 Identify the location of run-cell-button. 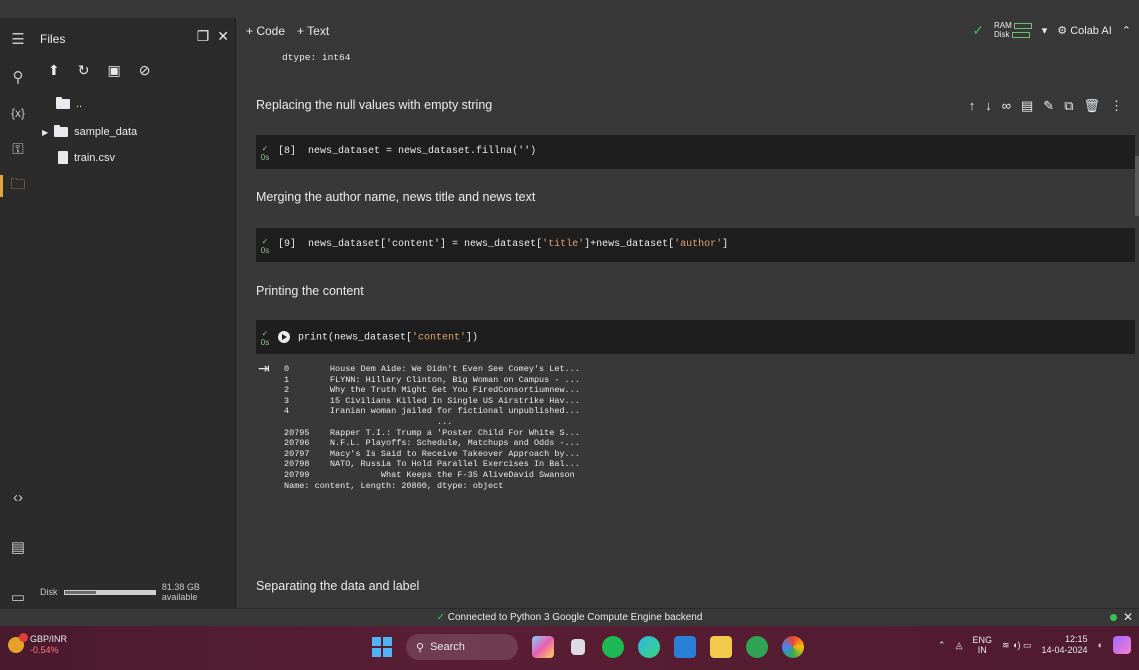
(284, 337).